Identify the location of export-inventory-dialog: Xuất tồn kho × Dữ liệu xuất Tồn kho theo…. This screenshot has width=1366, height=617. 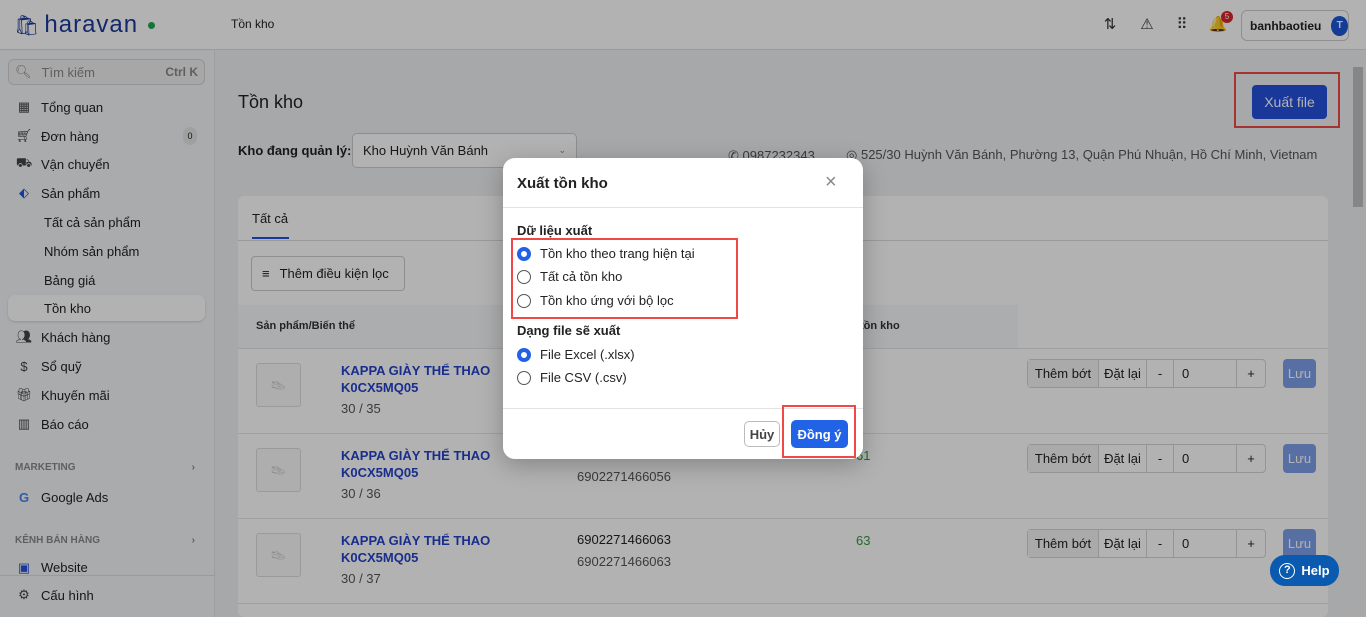
(683, 308).